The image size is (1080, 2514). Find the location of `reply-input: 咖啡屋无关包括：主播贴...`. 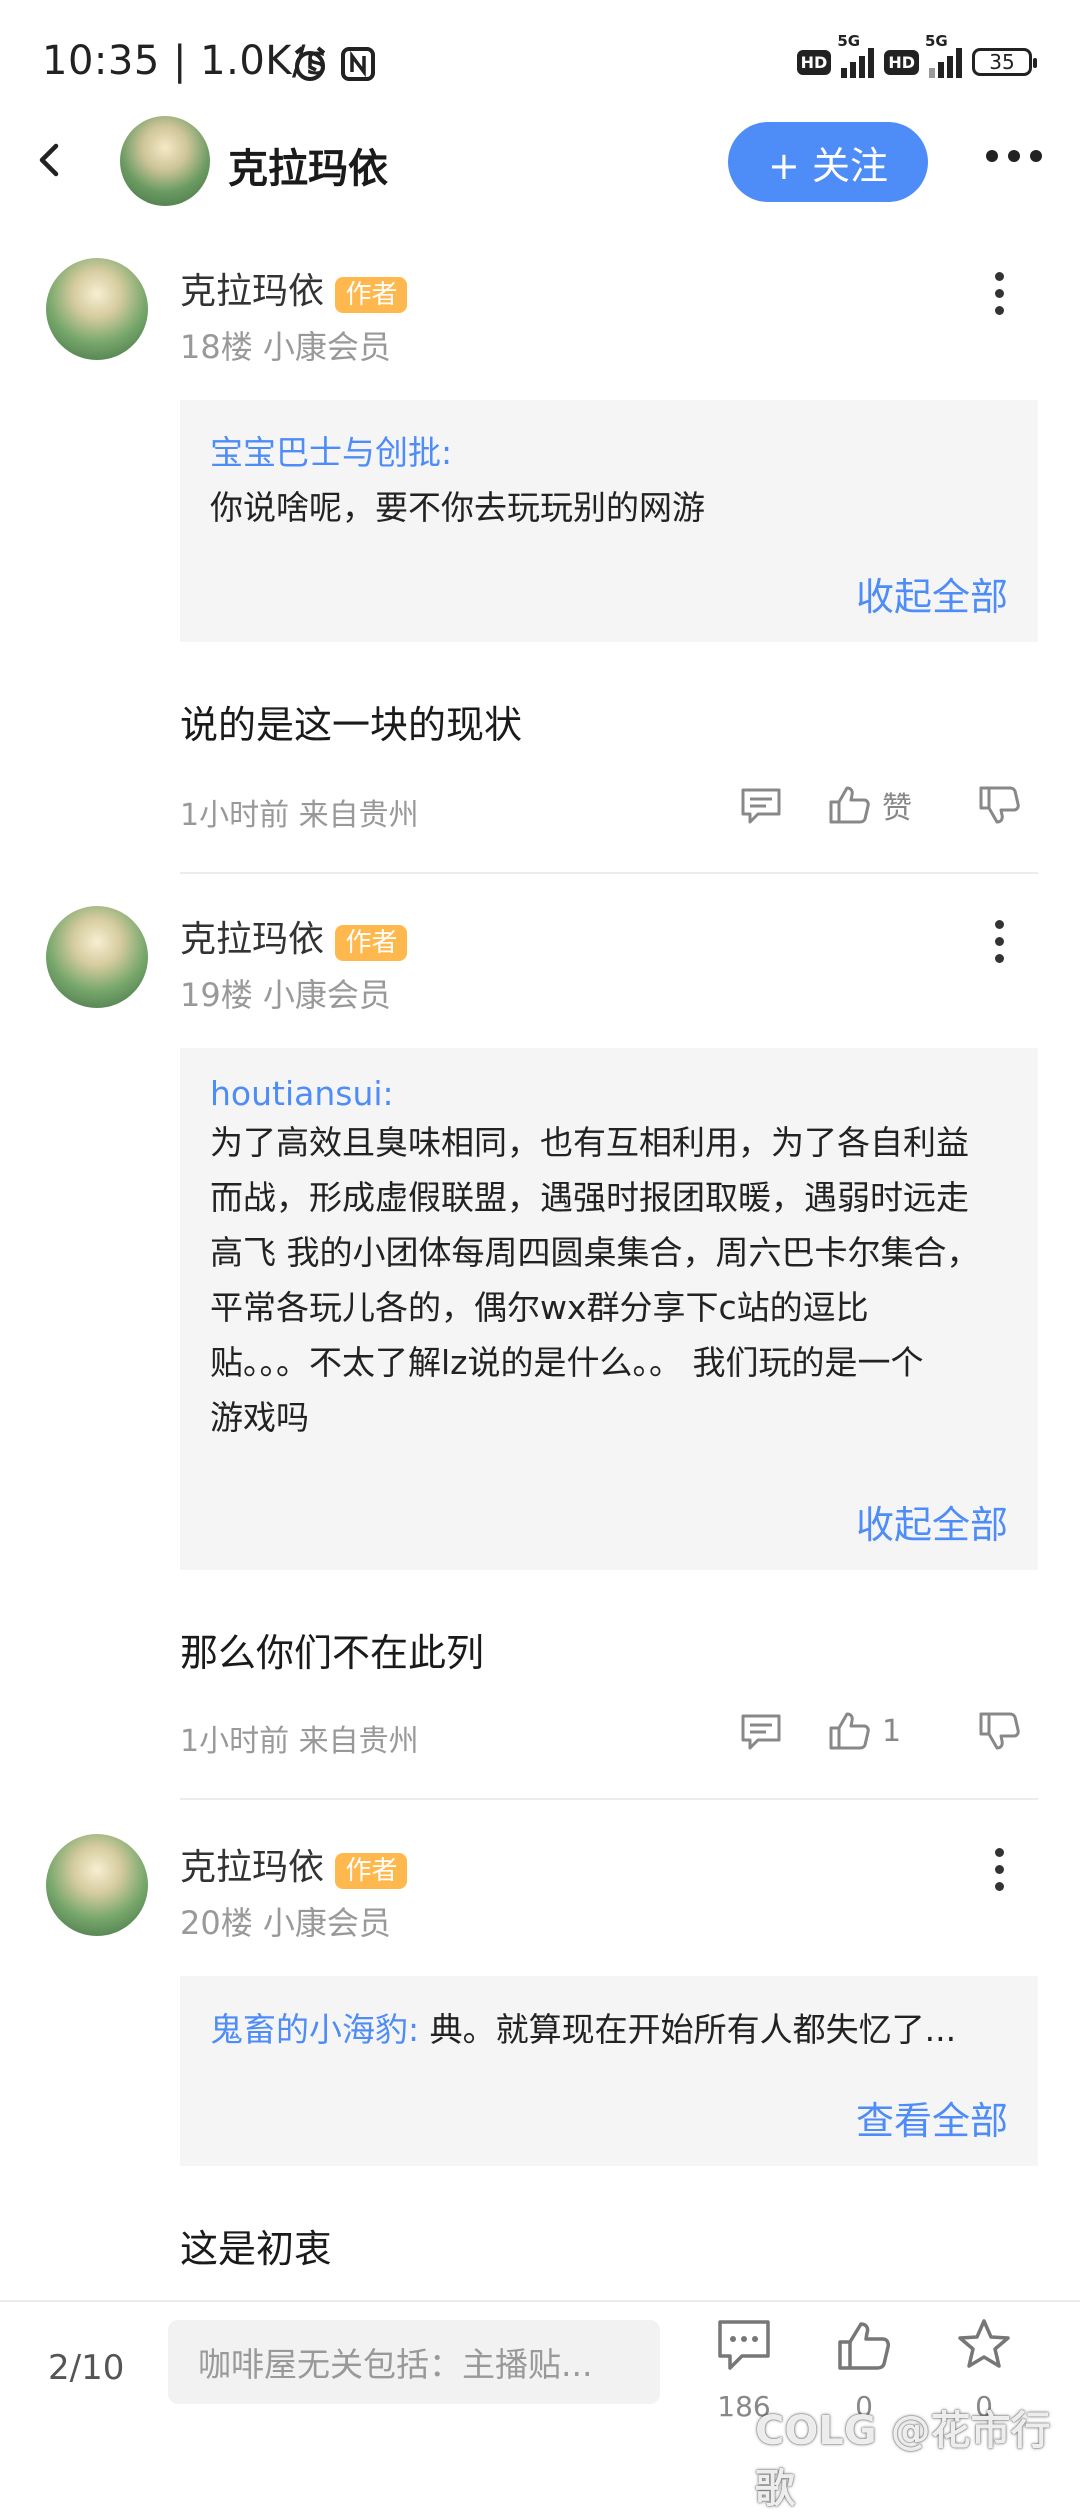

reply-input: 咖啡屋无关包括：主播贴... is located at coordinates (414, 2362).